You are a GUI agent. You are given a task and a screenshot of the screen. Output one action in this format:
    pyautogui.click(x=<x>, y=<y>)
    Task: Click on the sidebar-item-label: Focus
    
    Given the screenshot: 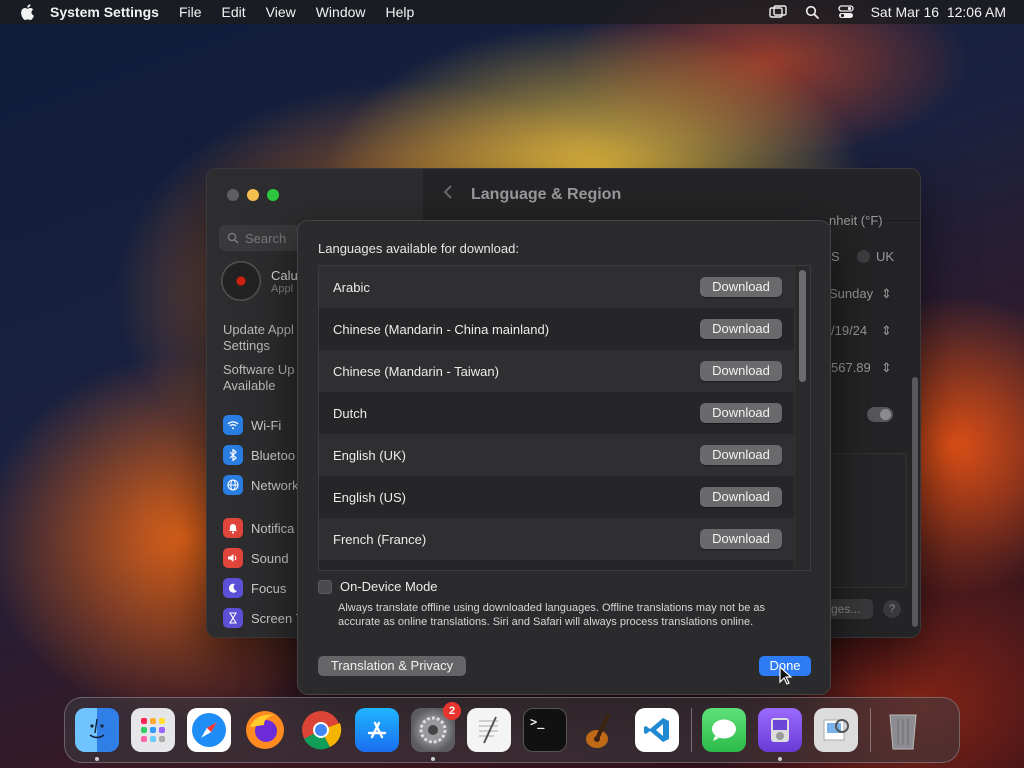 What is the action you would take?
    pyautogui.click(x=269, y=588)
    